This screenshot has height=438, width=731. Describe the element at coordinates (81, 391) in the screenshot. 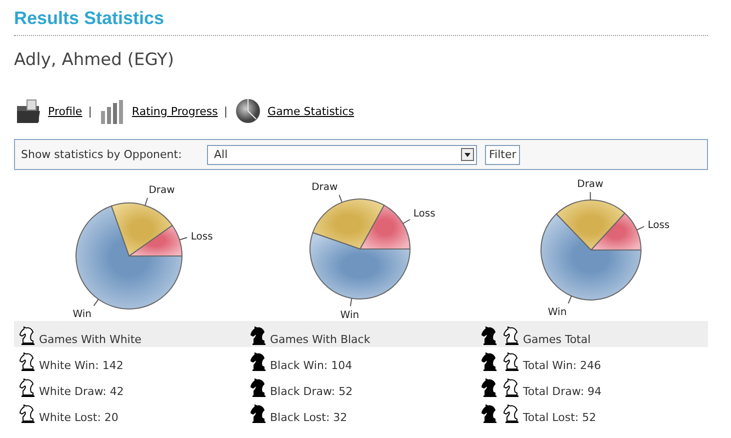

I see `table-cell: White Draw: 42` at that location.